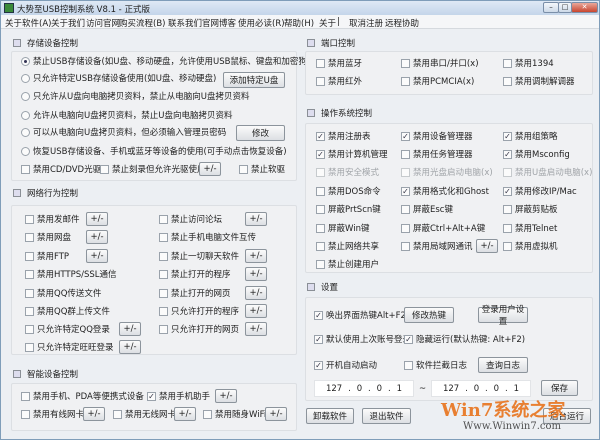 The image size is (600, 440). Describe the element at coordinates (118, 78) in the screenshot. I see `radio-option: 只允许特定USB存储设备使用(如U盘、移动硬盘)` at that location.